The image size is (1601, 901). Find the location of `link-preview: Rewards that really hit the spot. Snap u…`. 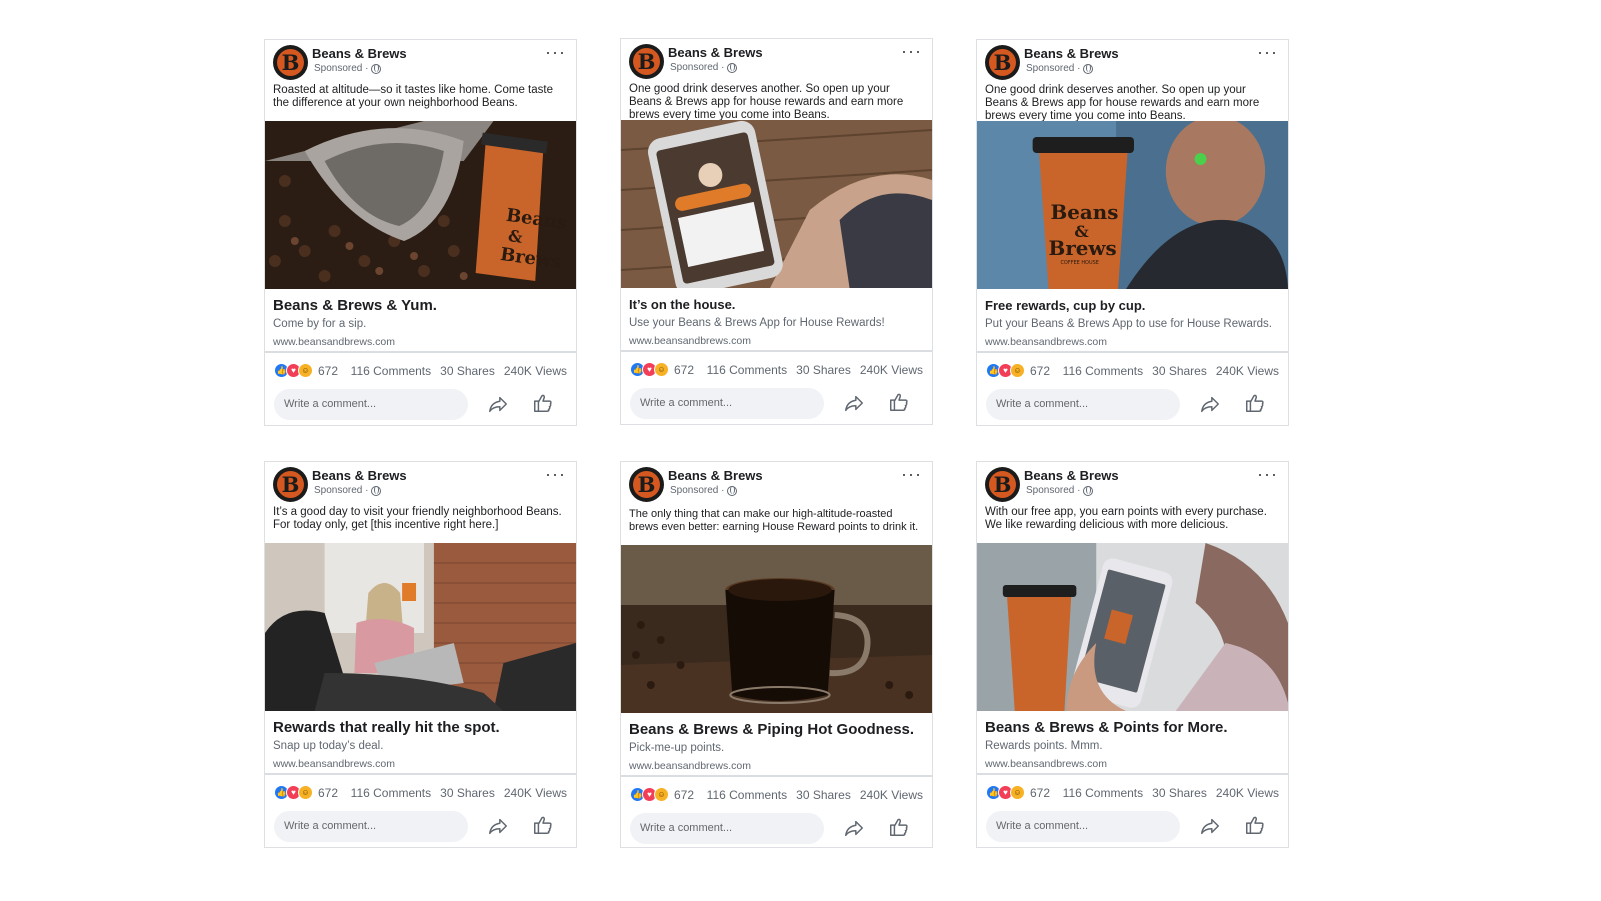

link-preview: Rewards that really hit the spot. Snap u… is located at coordinates (420, 743).